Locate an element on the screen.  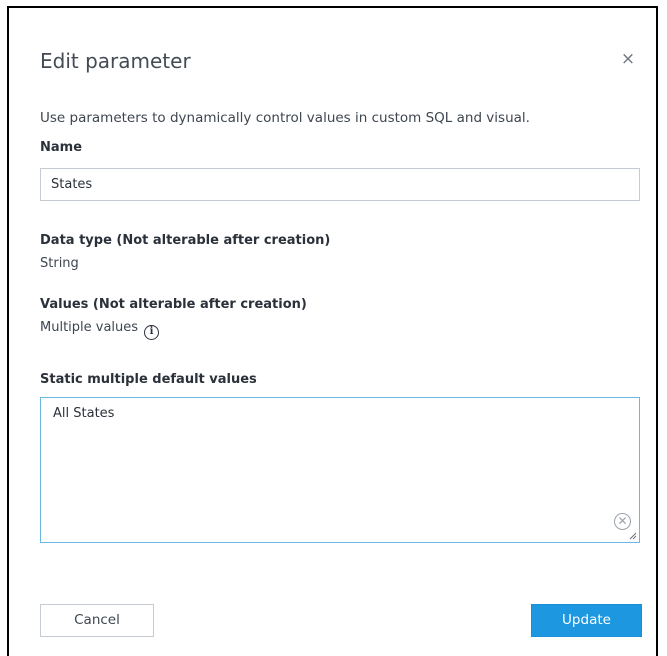
data-type-label: Data type (Not alterable after creation) is located at coordinates (185, 240).